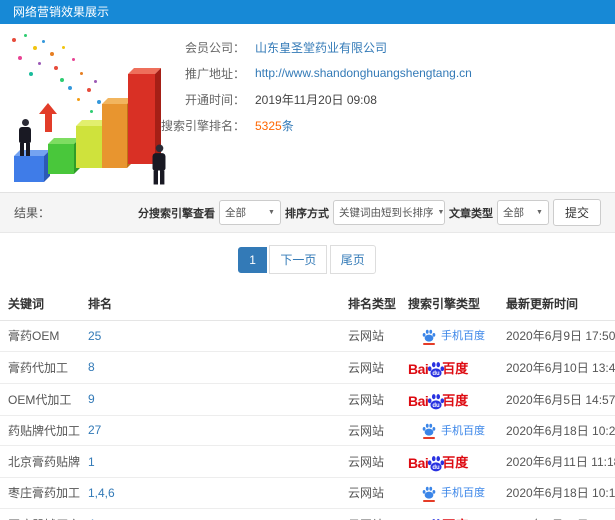  I want to click on sort-filter-label: 排序方式, so click(306, 213).